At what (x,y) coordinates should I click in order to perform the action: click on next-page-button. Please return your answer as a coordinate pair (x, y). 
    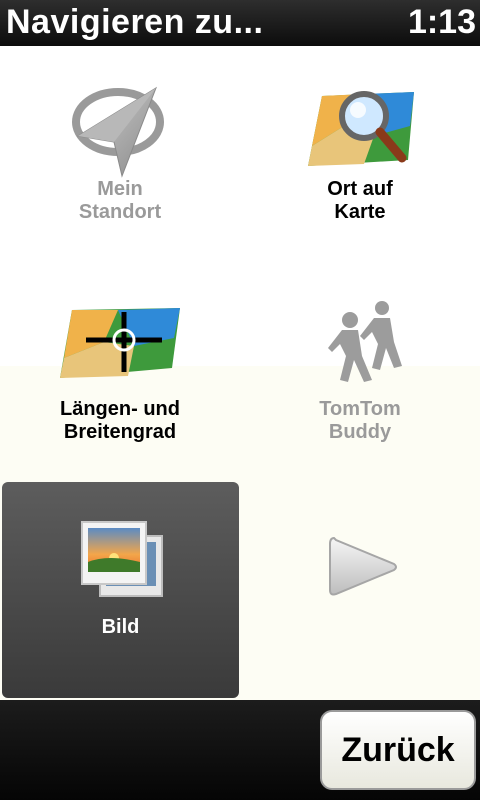
    Looking at the image, I should click on (360, 590).